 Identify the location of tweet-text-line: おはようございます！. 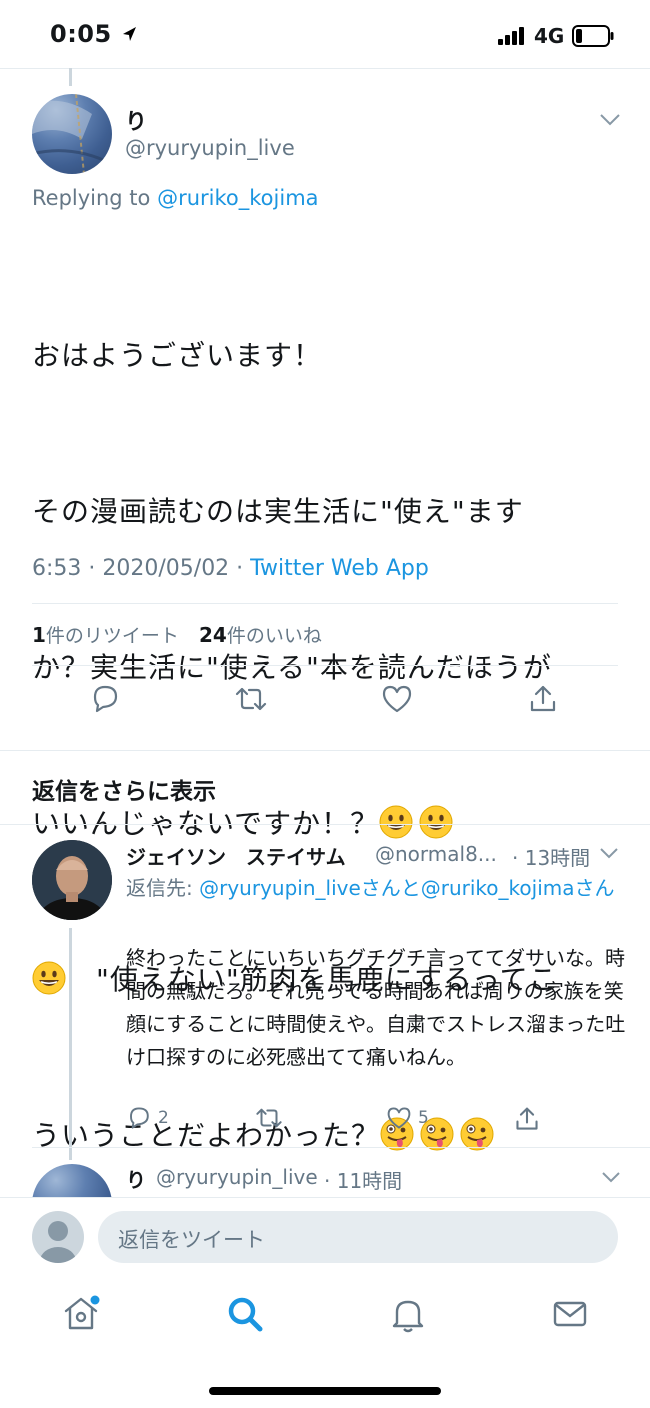
(177, 355).